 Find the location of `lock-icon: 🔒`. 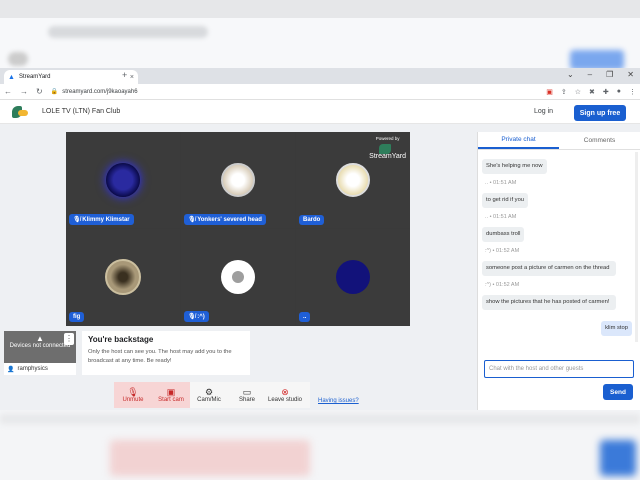

lock-icon: 🔒 is located at coordinates (54, 92).